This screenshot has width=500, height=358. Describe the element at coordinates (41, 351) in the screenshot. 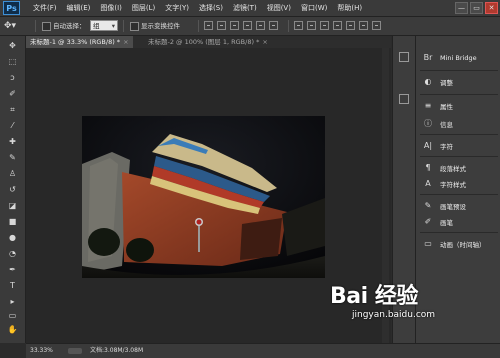

I see `zoom-level: 33.33%` at that location.